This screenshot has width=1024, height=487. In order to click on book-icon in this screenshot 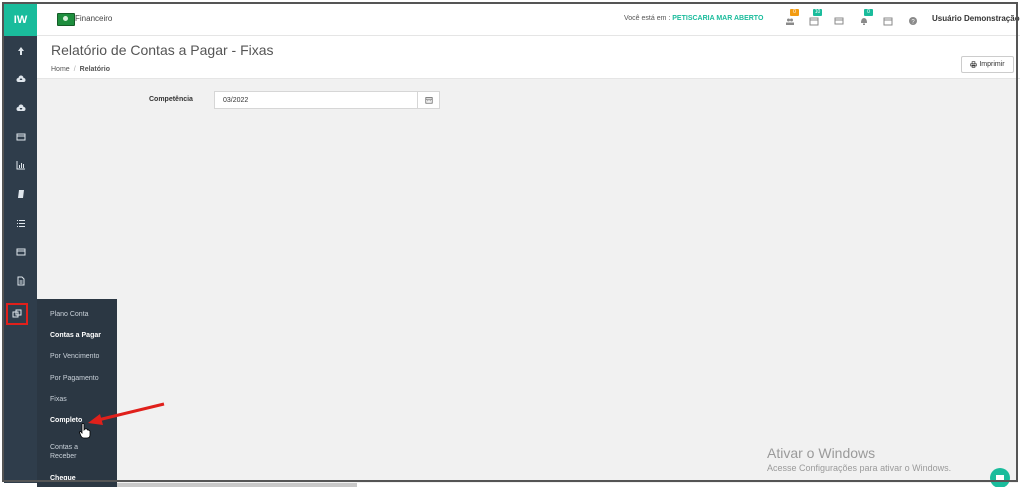, I will do `click(20, 194)`.